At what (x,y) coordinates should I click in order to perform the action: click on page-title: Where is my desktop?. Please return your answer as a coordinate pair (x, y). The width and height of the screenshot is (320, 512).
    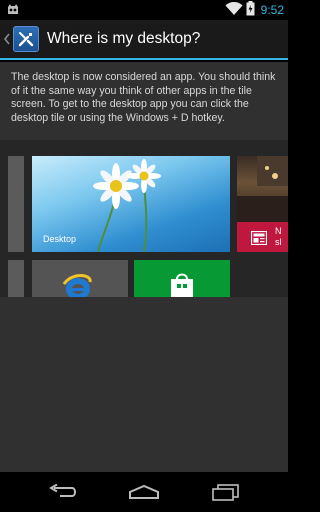
    Looking at the image, I should click on (124, 38).